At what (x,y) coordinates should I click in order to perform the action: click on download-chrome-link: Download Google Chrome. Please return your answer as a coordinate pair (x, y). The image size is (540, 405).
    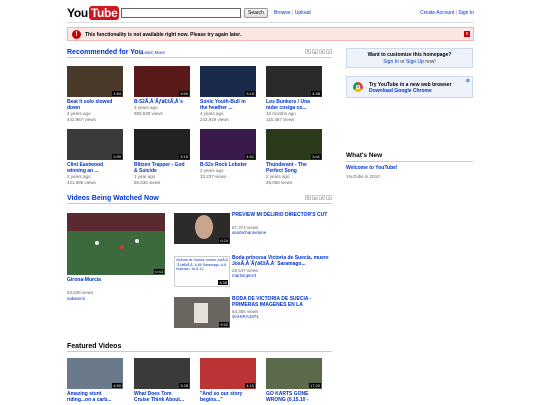
    Looking at the image, I should click on (400, 91).